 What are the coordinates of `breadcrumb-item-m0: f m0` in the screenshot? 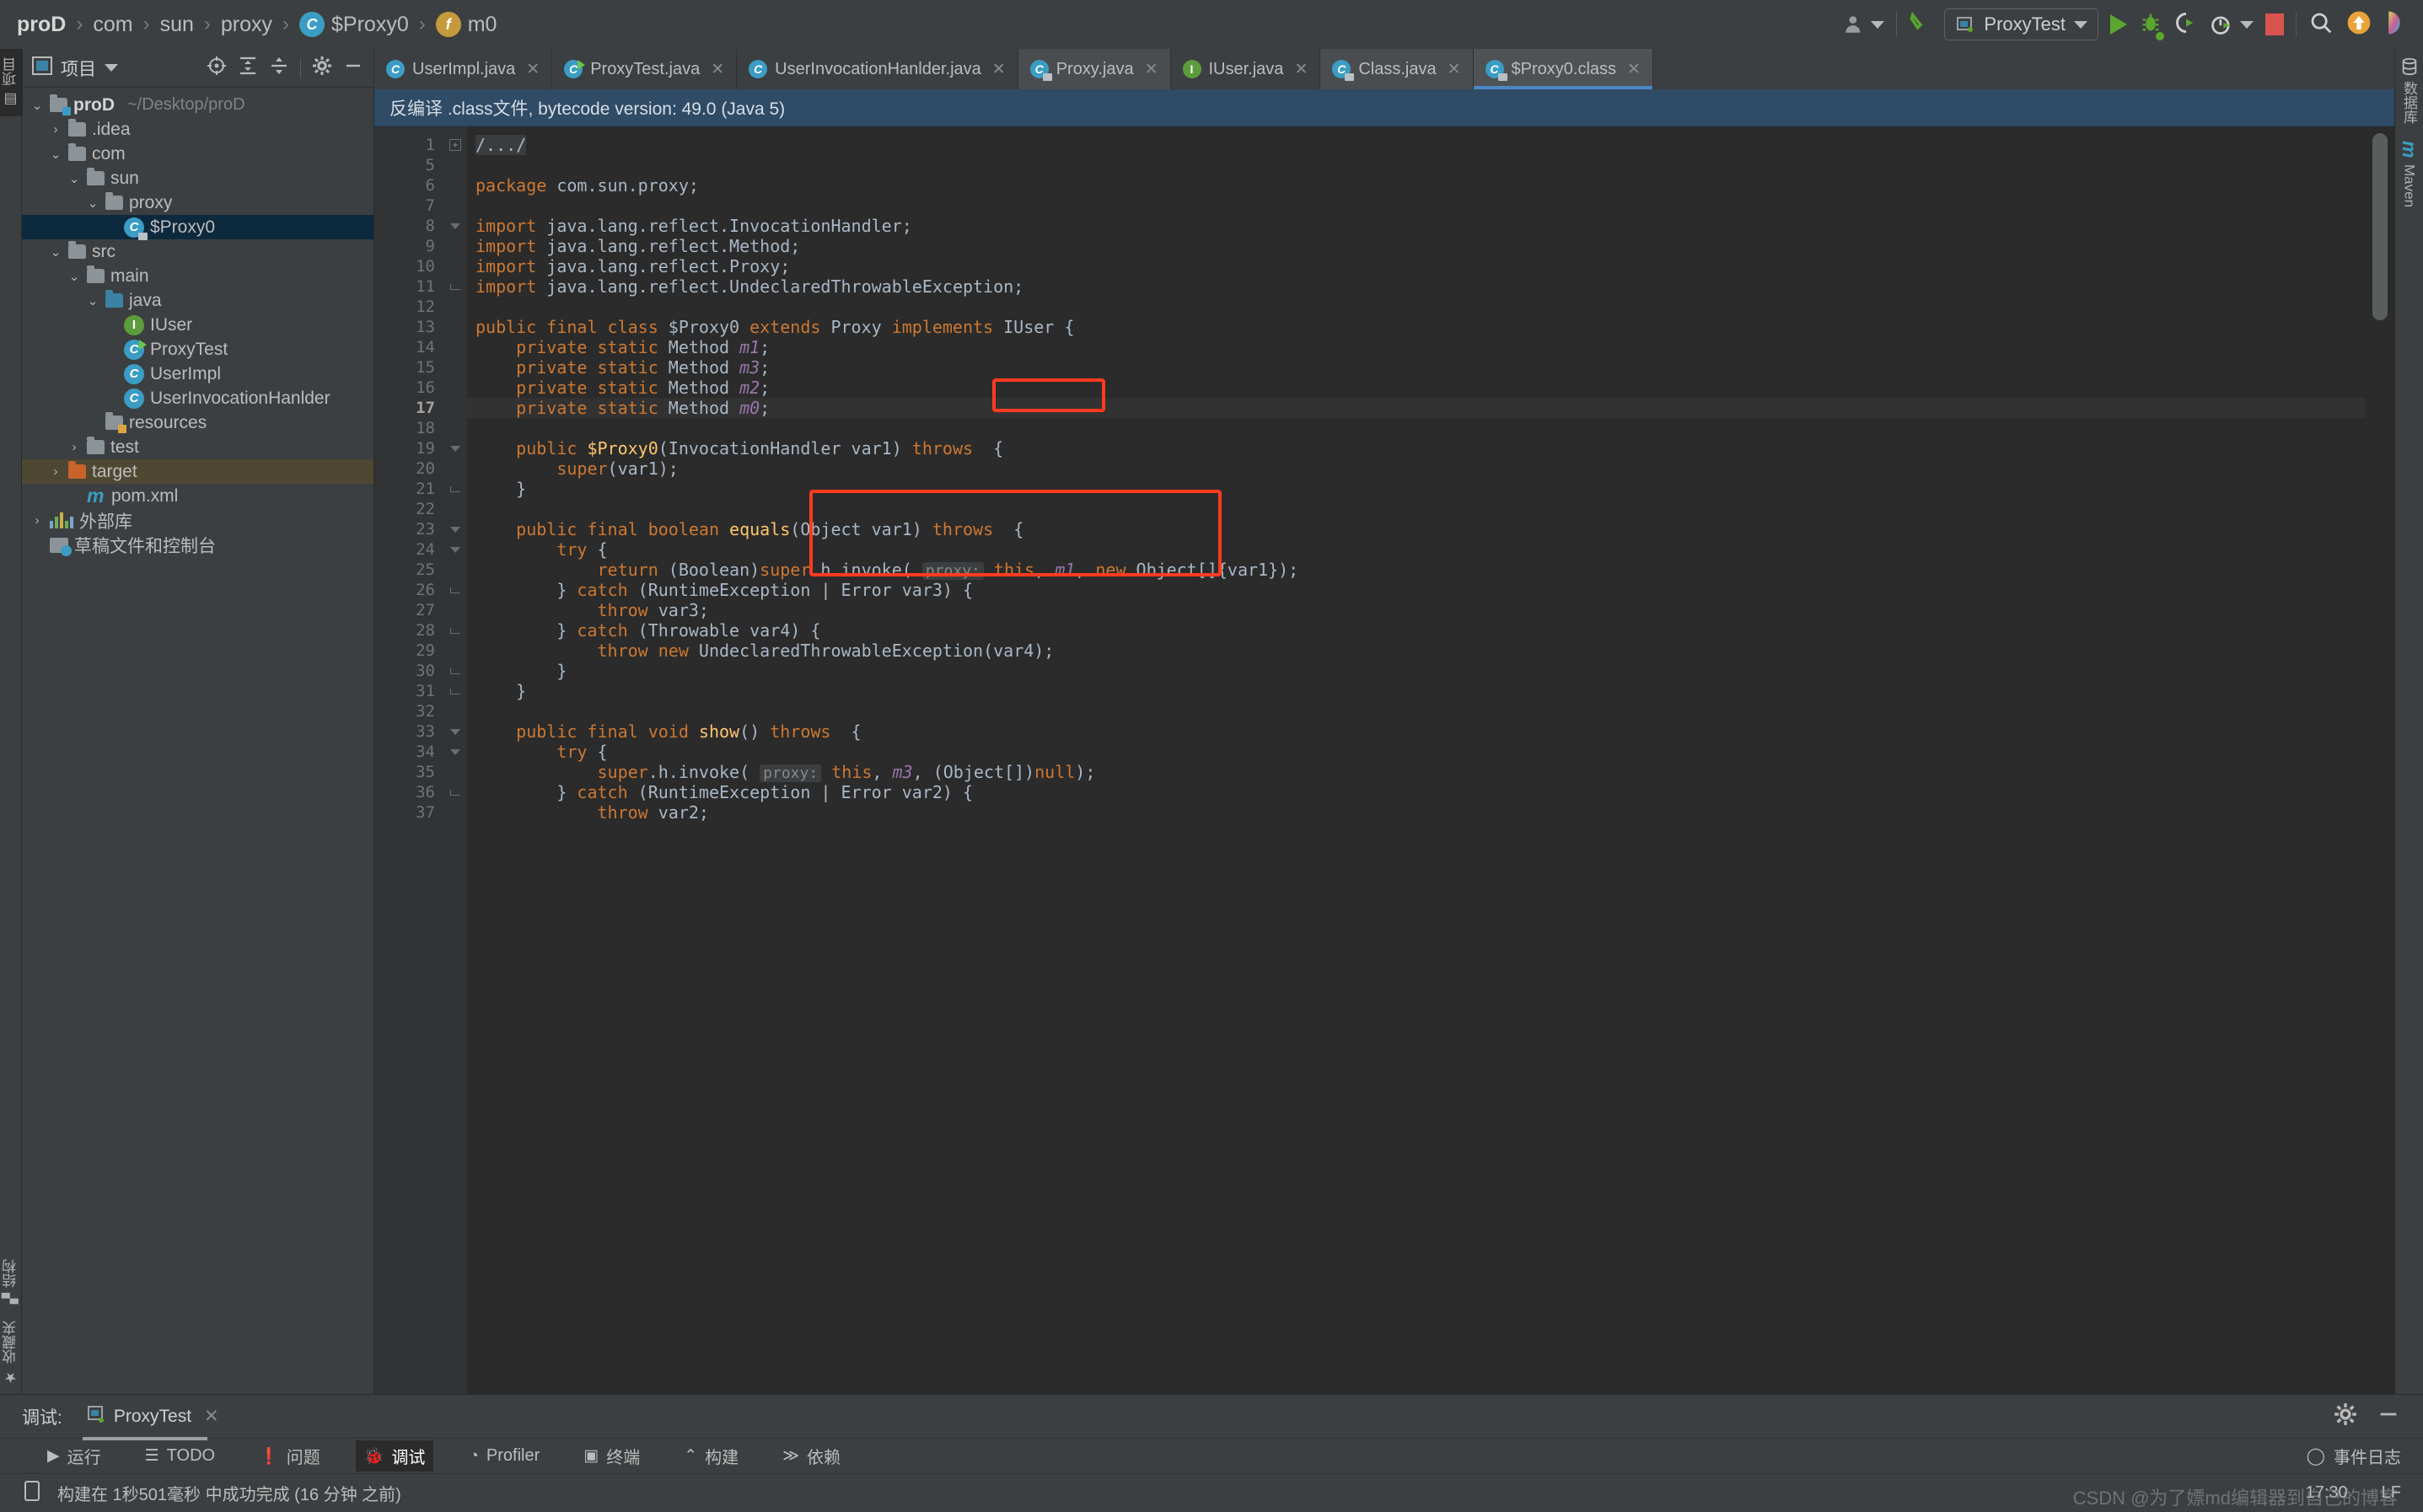 It's located at (467, 24).